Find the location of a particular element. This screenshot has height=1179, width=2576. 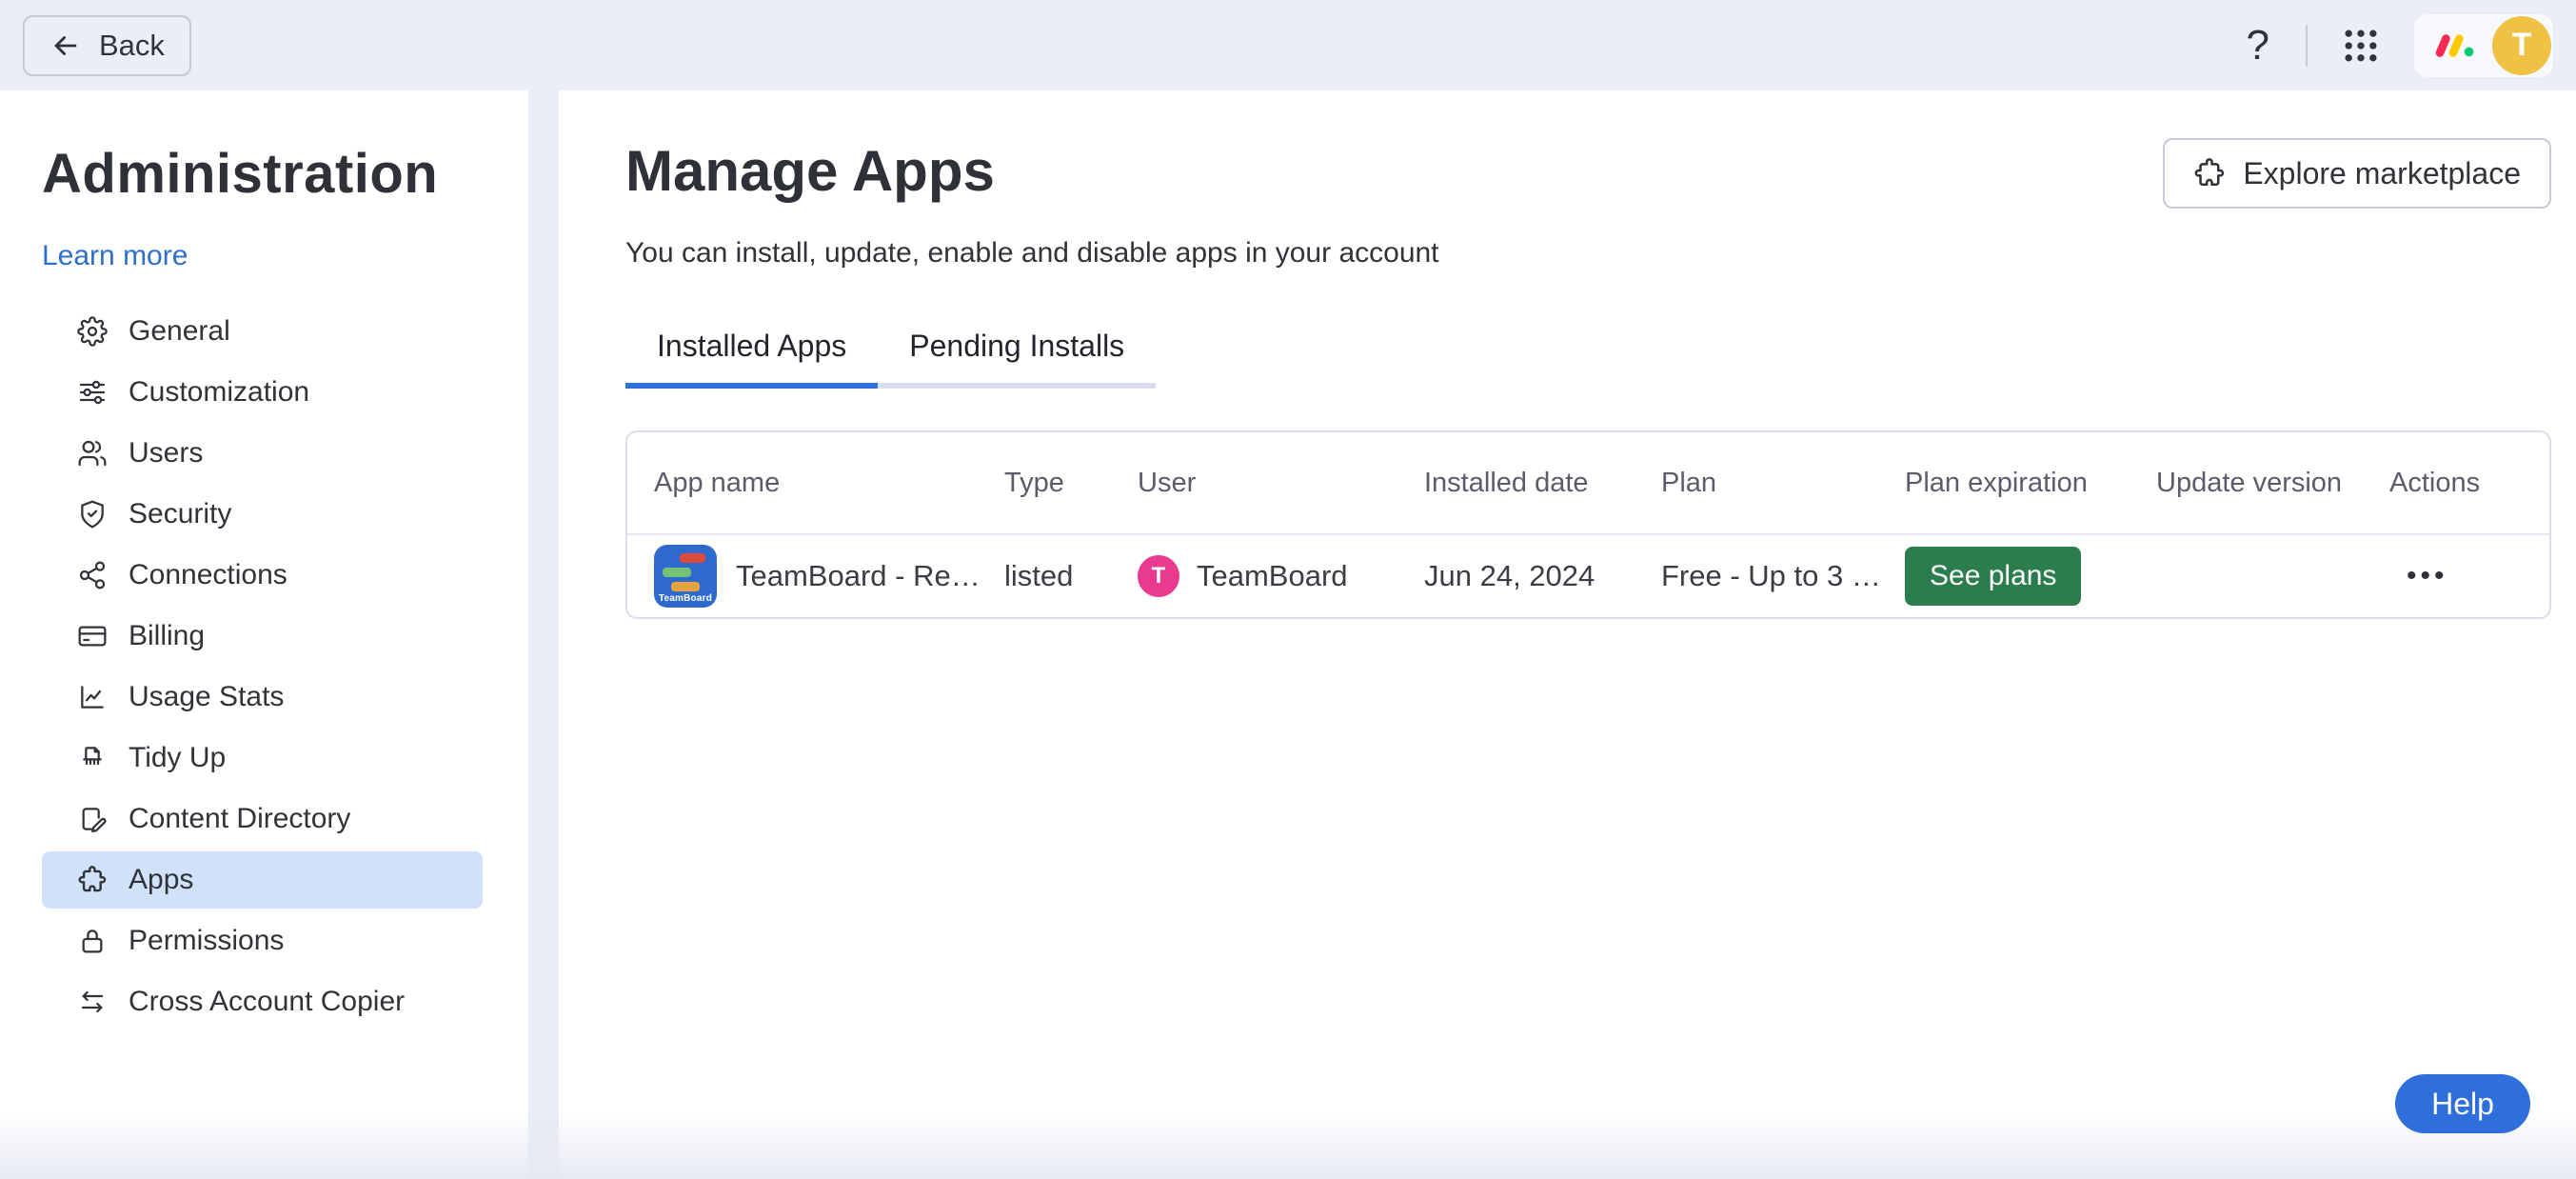

plan-expiration-cell: See plans is located at coordinates (2030, 576).